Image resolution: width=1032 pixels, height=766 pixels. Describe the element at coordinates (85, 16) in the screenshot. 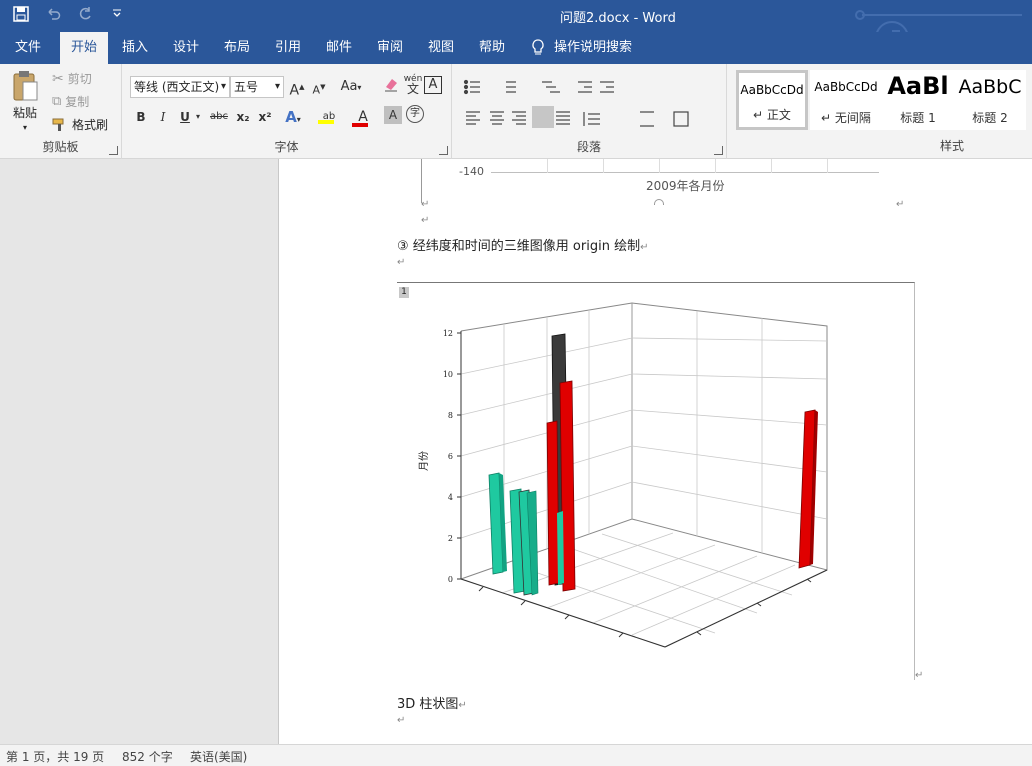

I see `redo-icon` at that location.